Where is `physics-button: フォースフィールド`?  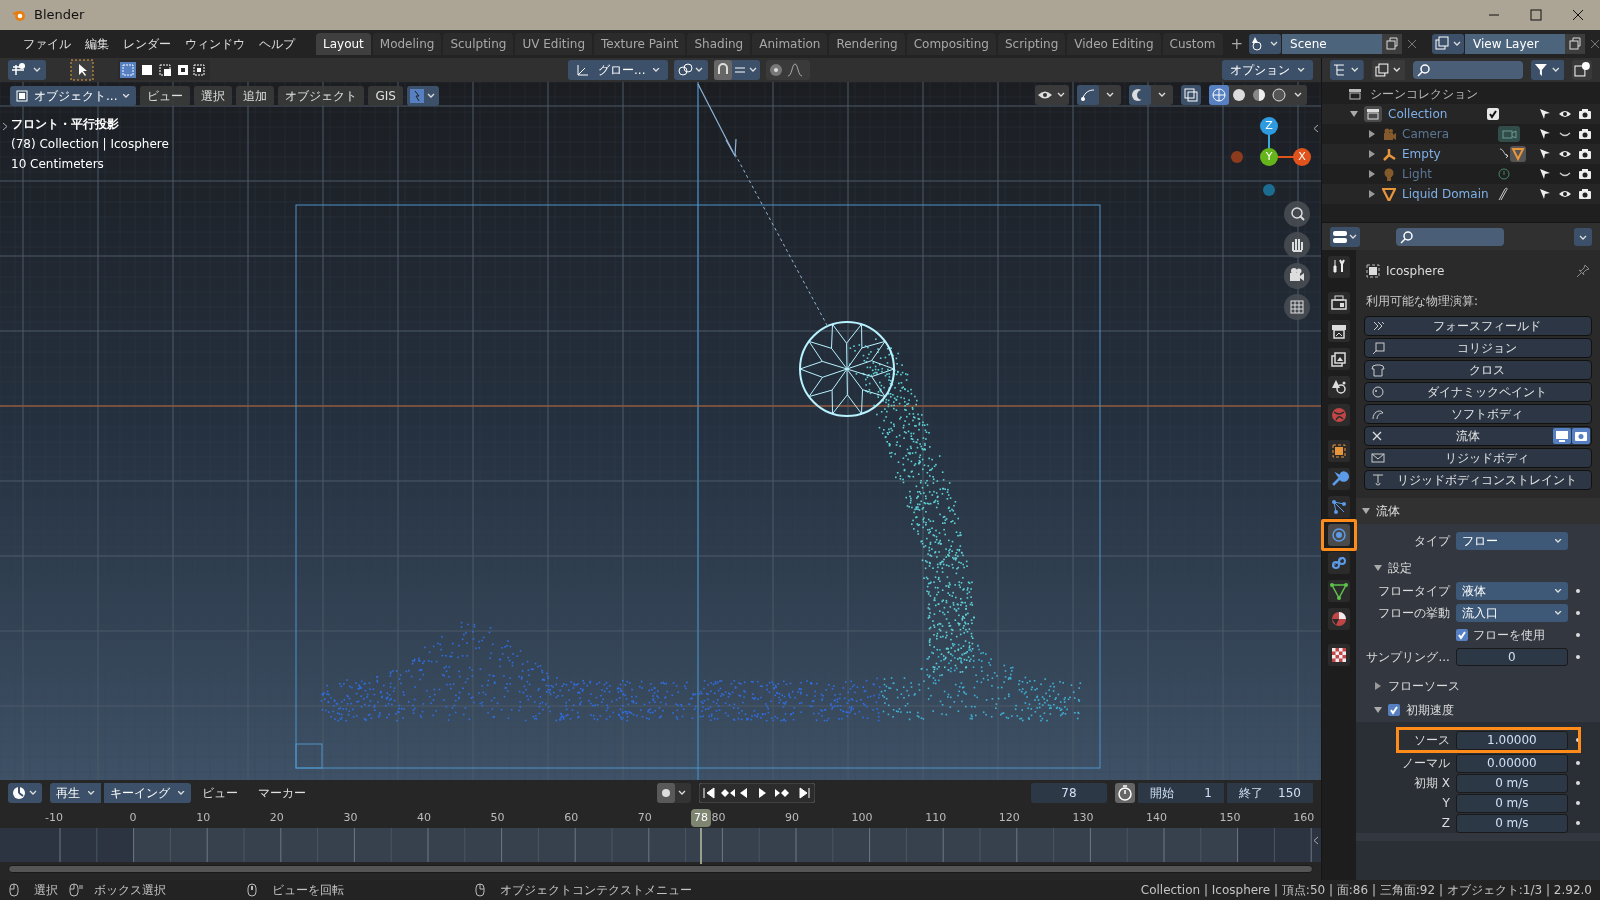
physics-button: フォースフィールド is located at coordinates (1477, 326).